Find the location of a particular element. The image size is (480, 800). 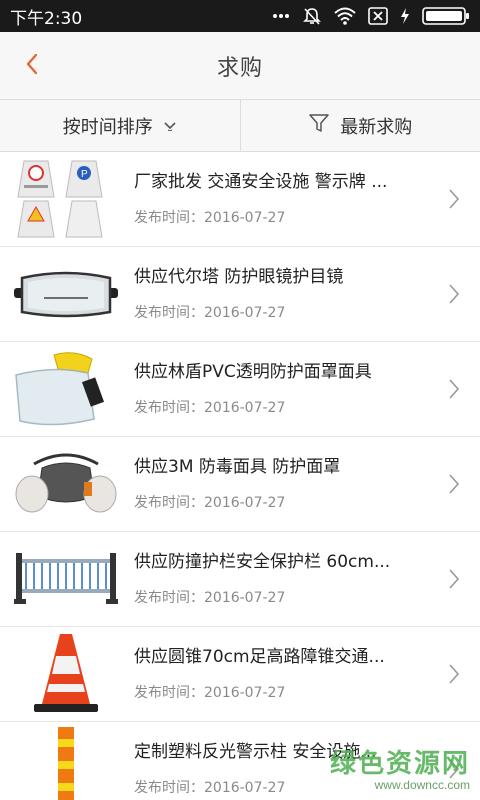

list-item: P 厂家批发 交通安全设施 警示牌 ... 发布时间：2016-07-27 is located at coordinates (240, 199).